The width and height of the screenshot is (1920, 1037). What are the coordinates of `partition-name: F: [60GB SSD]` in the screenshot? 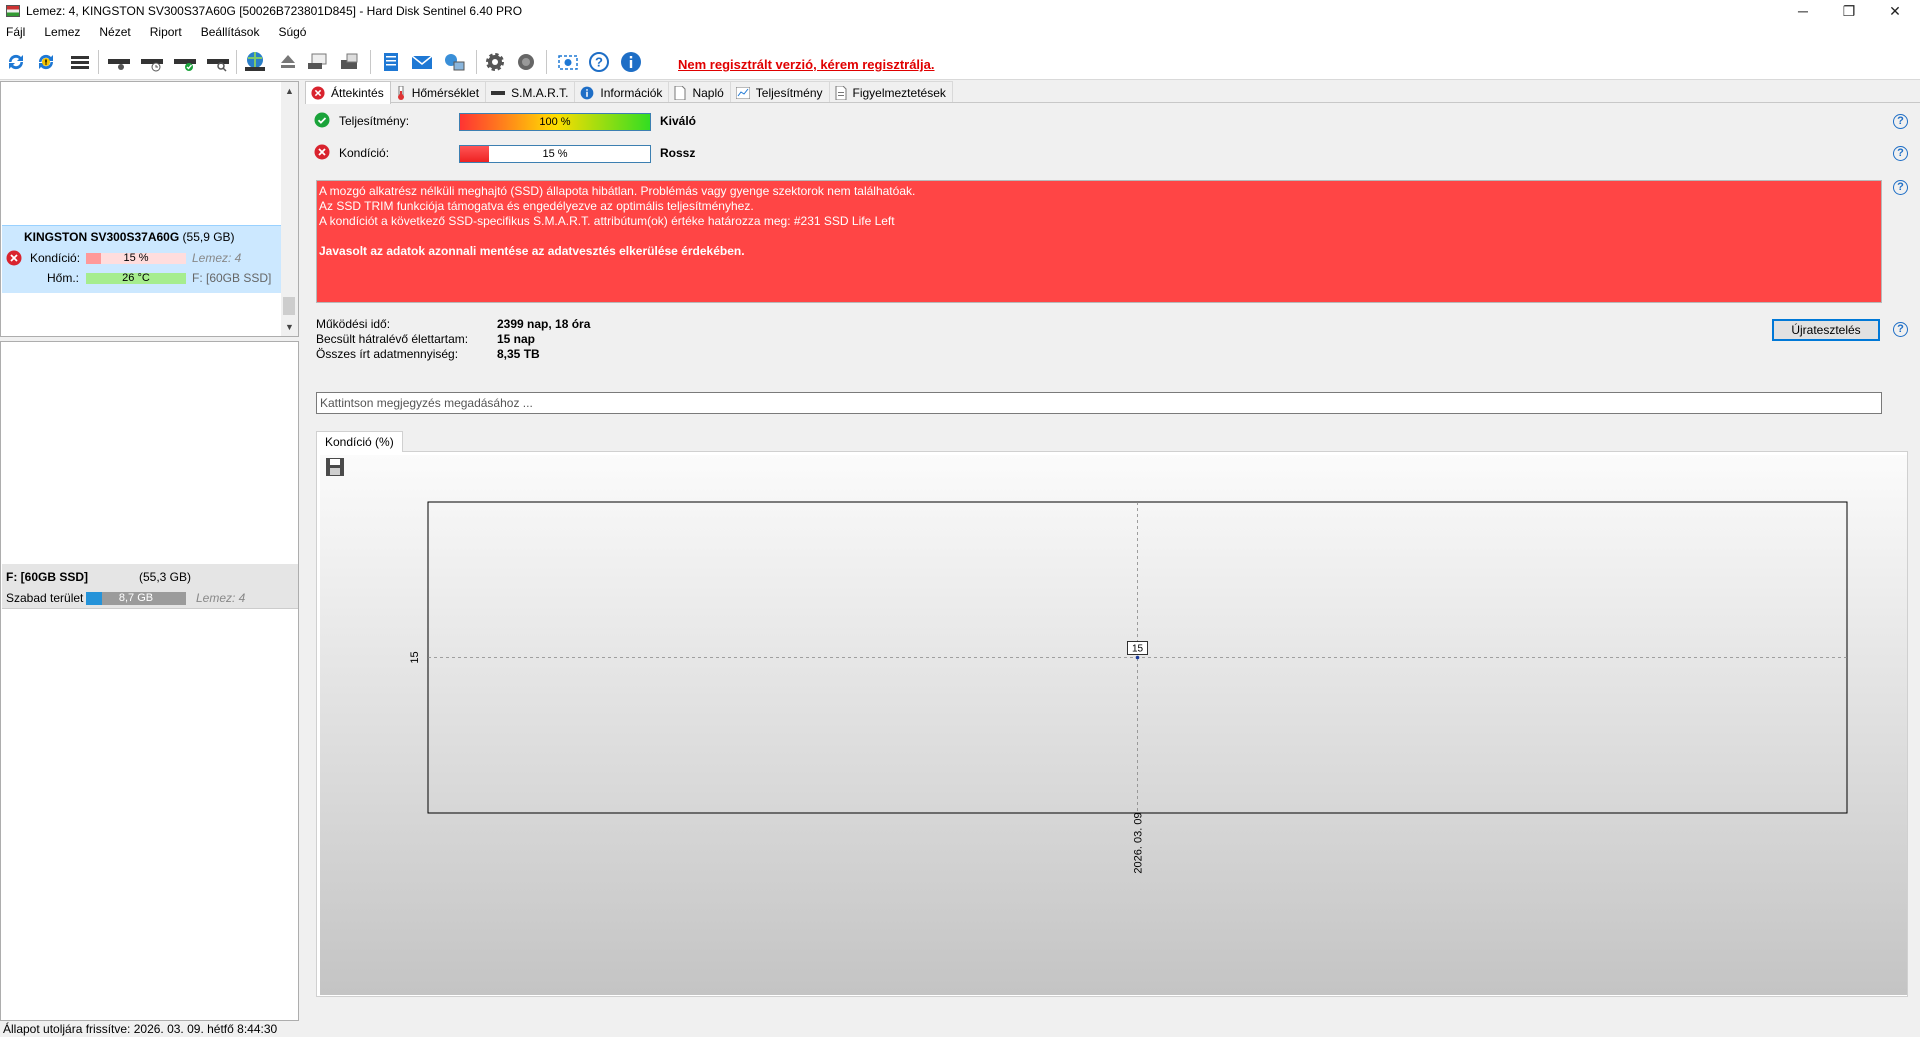 It's located at (47, 577).